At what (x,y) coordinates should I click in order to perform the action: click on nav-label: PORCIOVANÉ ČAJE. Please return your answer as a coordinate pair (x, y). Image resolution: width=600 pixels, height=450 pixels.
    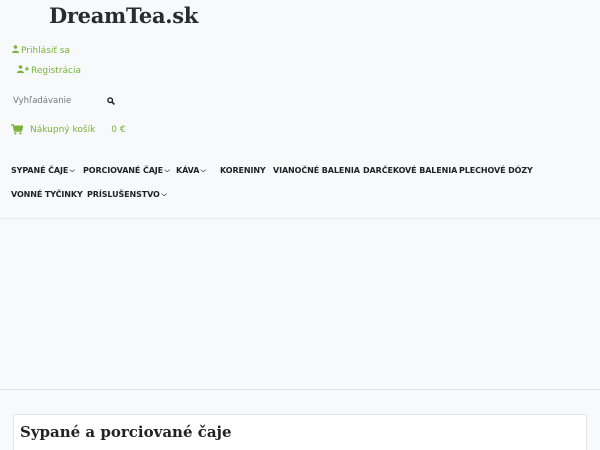
    Looking at the image, I should click on (123, 170).